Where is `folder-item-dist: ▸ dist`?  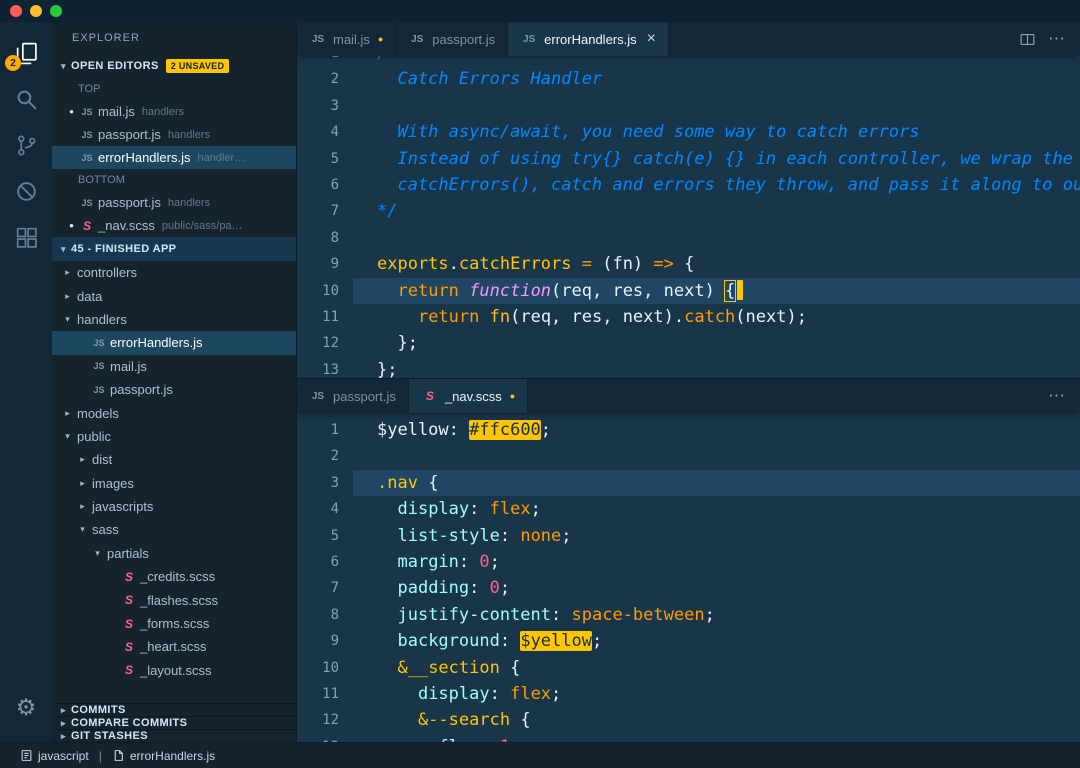 folder-item-dist: ▸ dist is located at coordinates (174, 459).